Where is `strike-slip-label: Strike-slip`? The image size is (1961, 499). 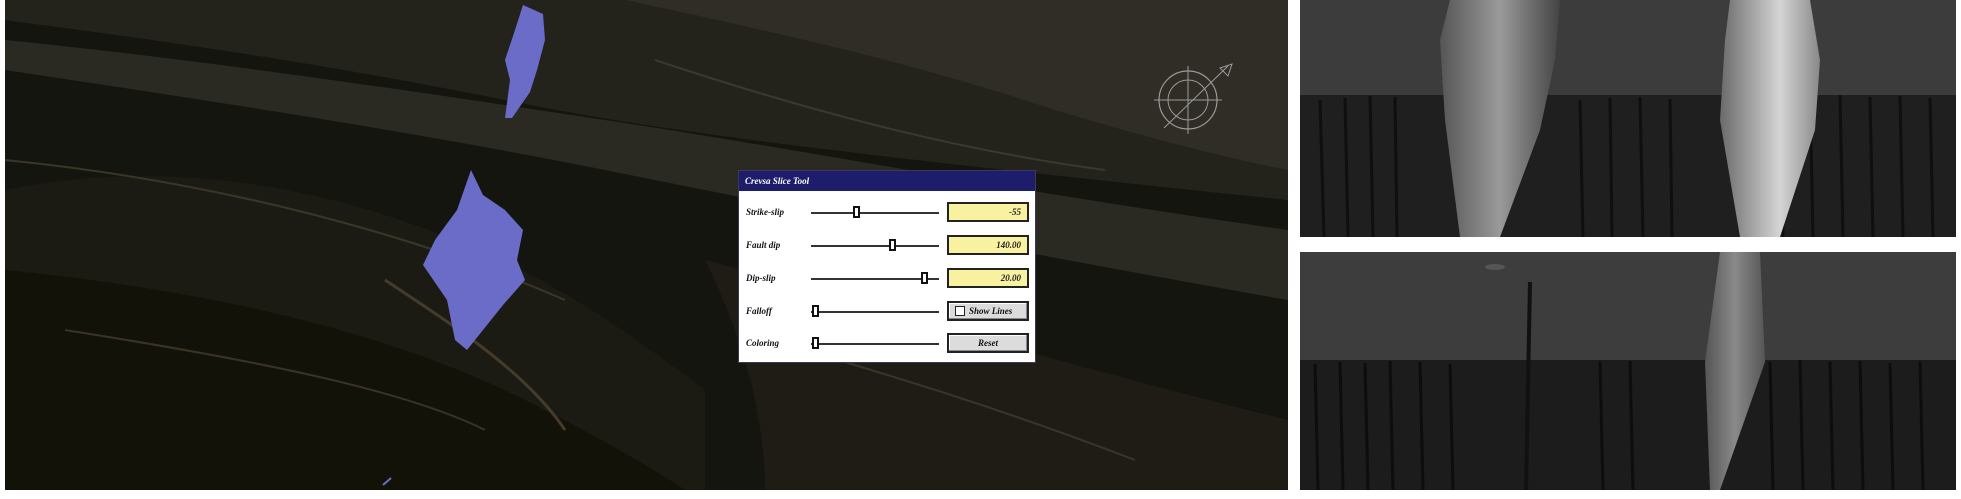 strike-slip-label: Strike-slip is located at coordinates (765, 212).